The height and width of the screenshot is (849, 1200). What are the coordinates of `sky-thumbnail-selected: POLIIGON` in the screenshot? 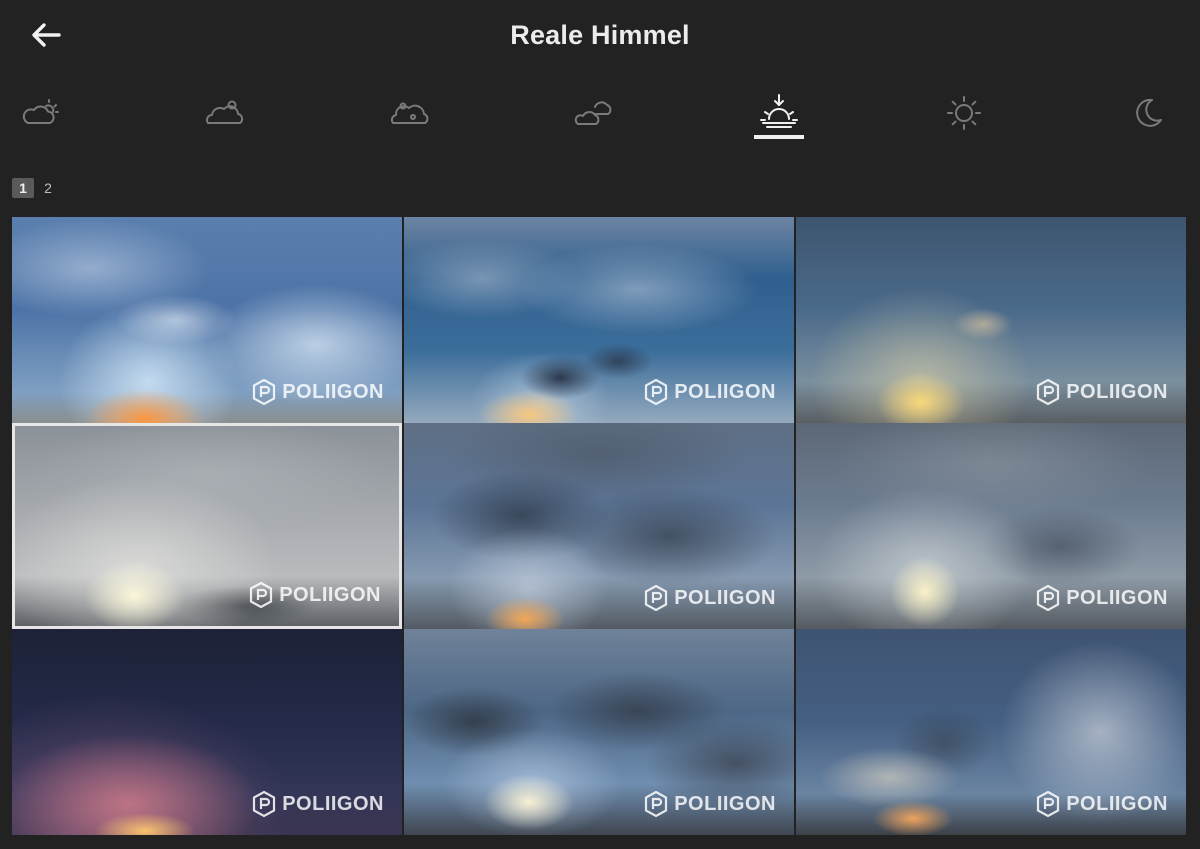 It's located at (207, 526).